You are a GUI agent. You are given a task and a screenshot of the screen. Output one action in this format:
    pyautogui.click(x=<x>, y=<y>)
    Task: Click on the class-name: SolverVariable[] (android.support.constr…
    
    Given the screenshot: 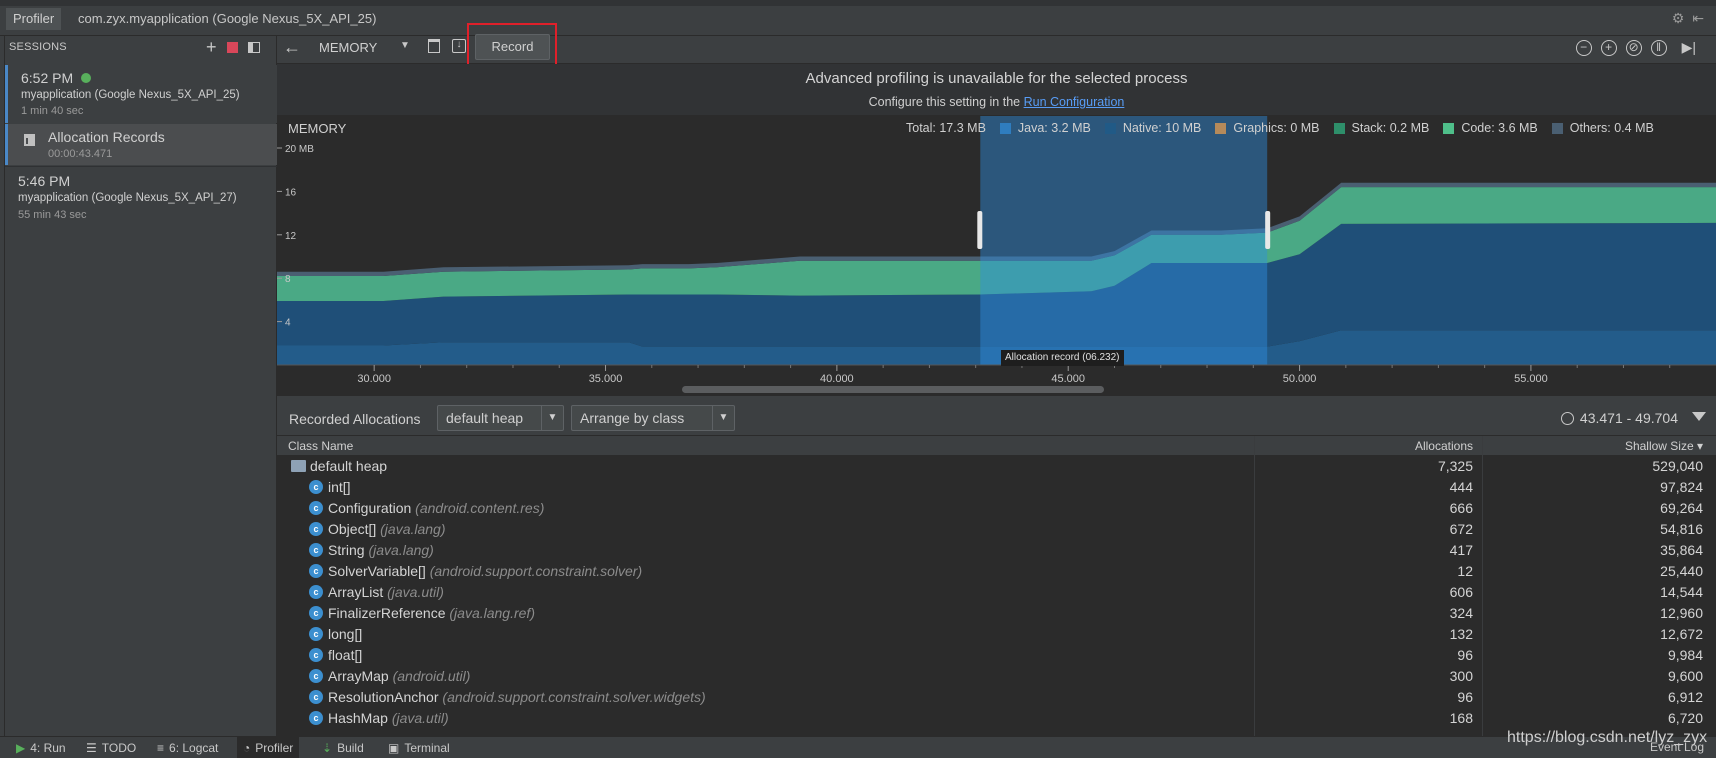 What is the action you would take?
    pyautogui.click(x=485, y=571)
    